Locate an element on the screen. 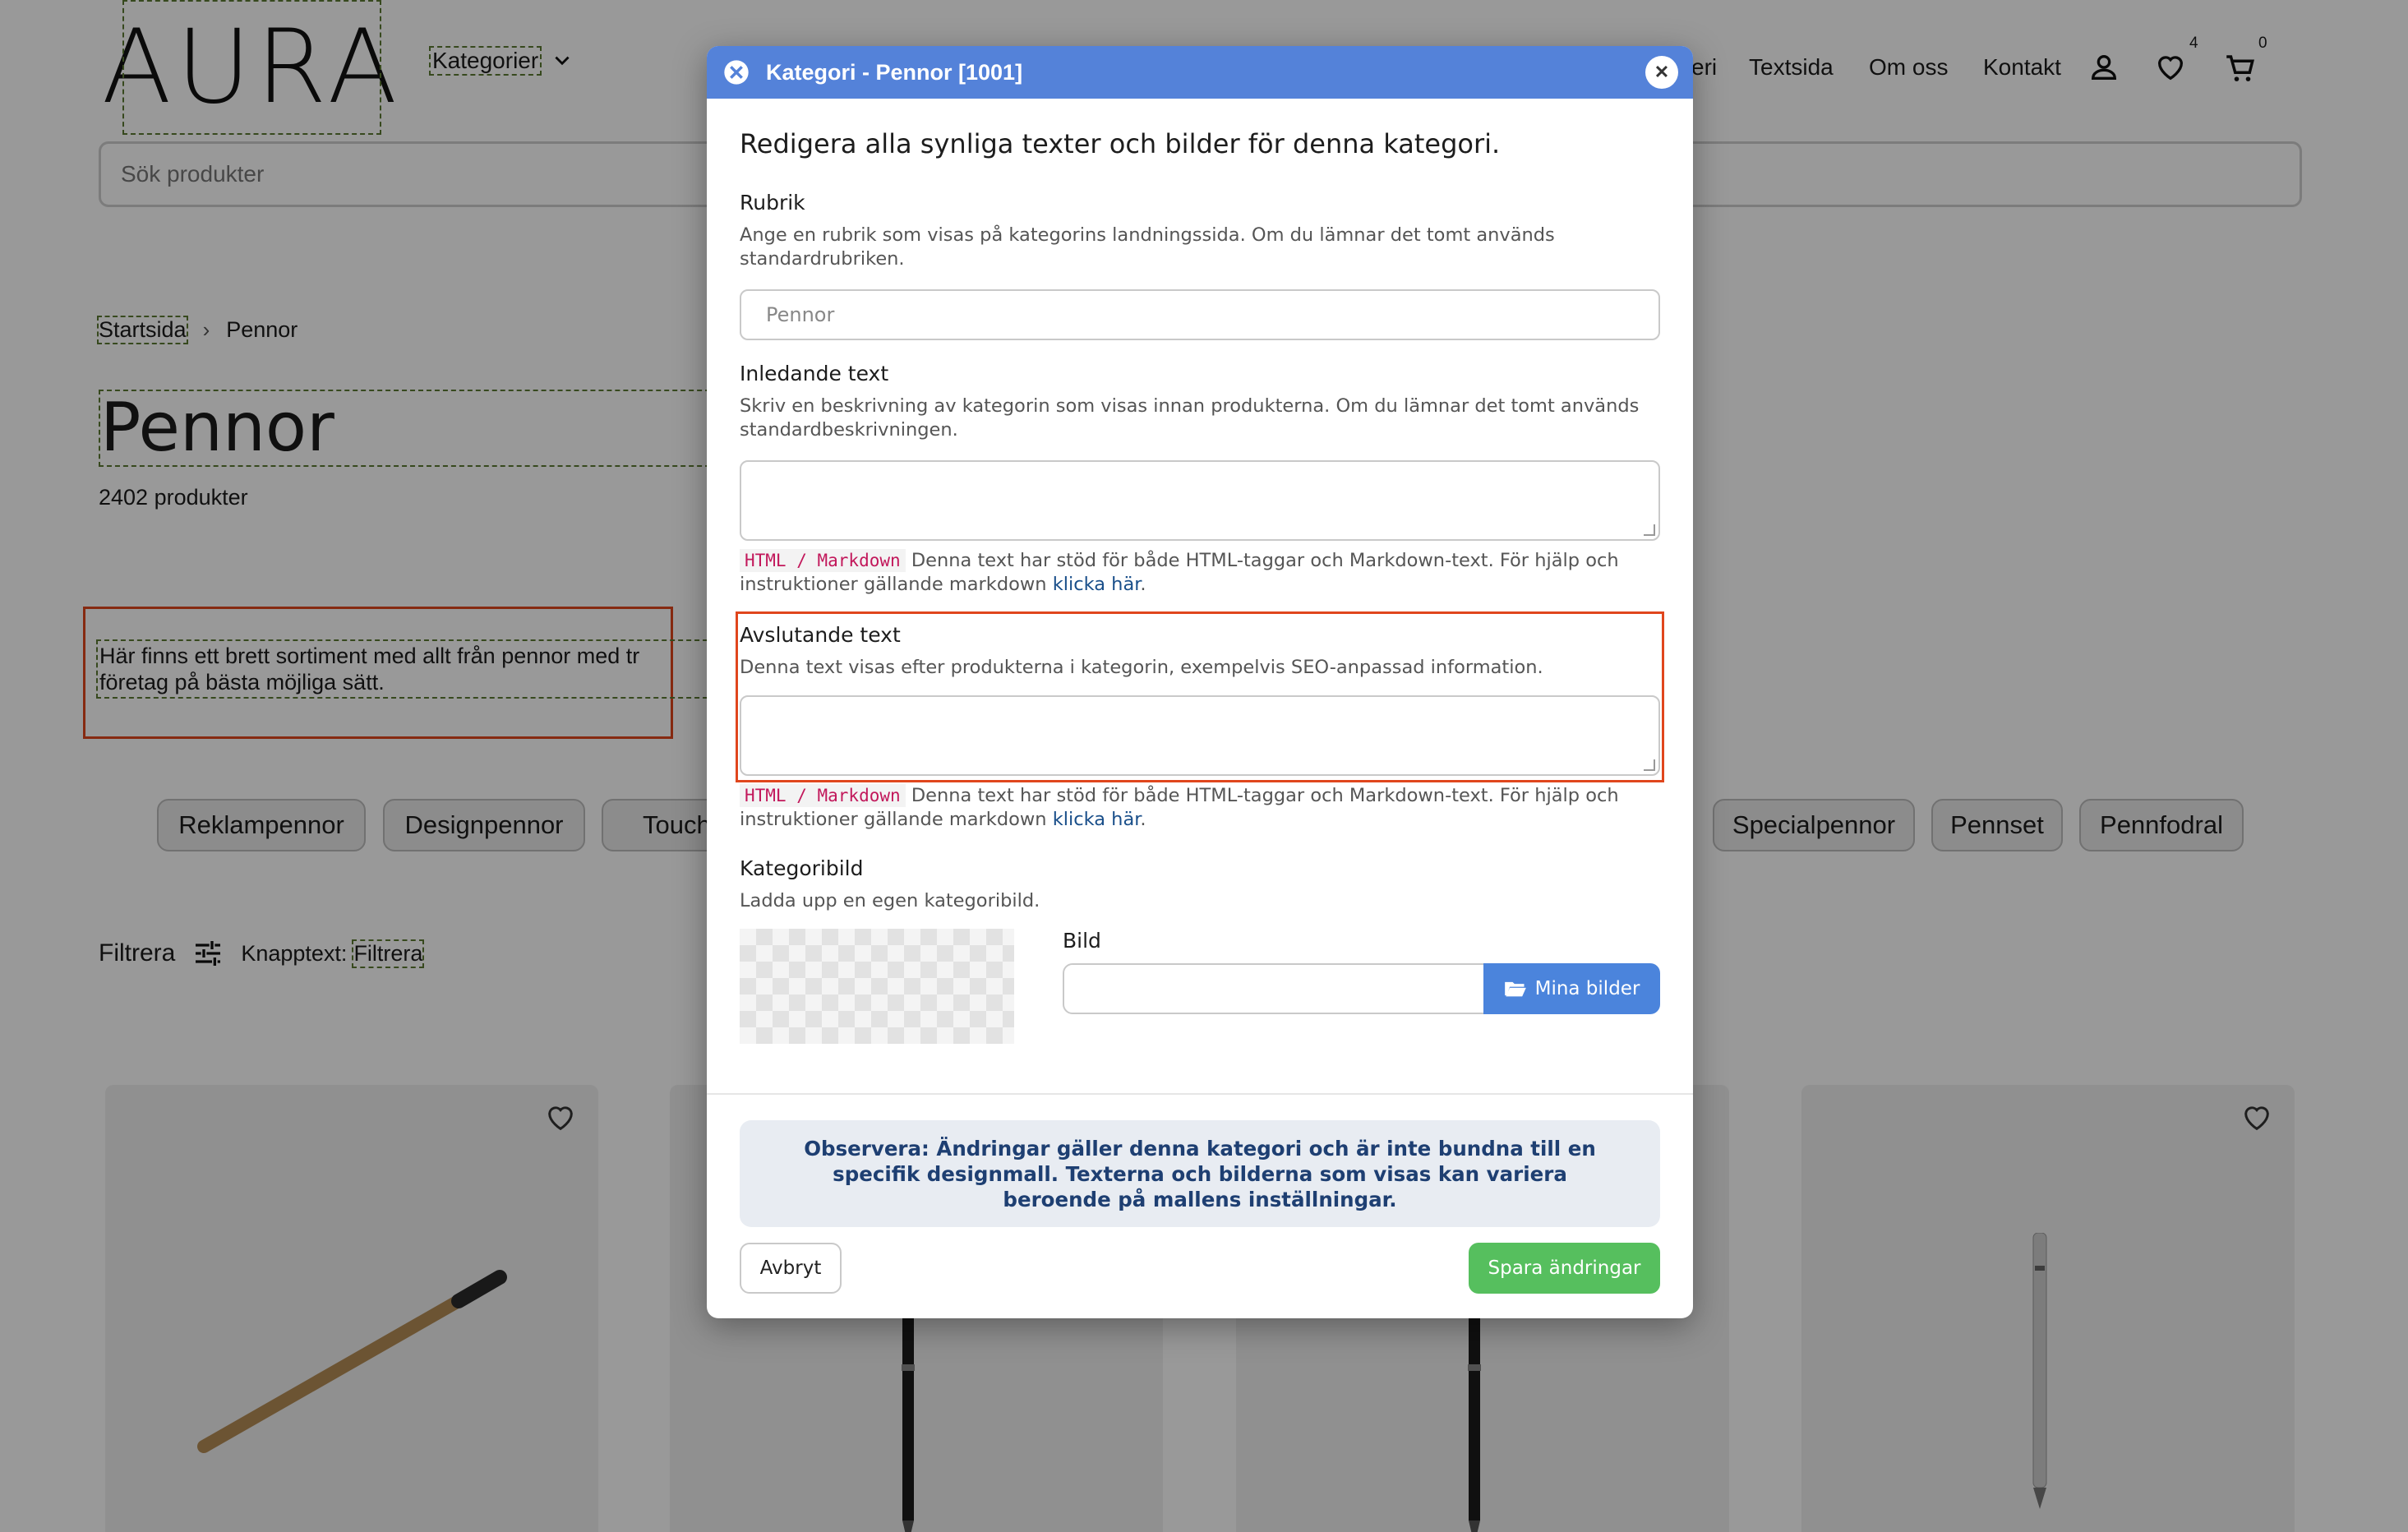  rubrik-input: Pennor is located at coordinates (1200, 314).